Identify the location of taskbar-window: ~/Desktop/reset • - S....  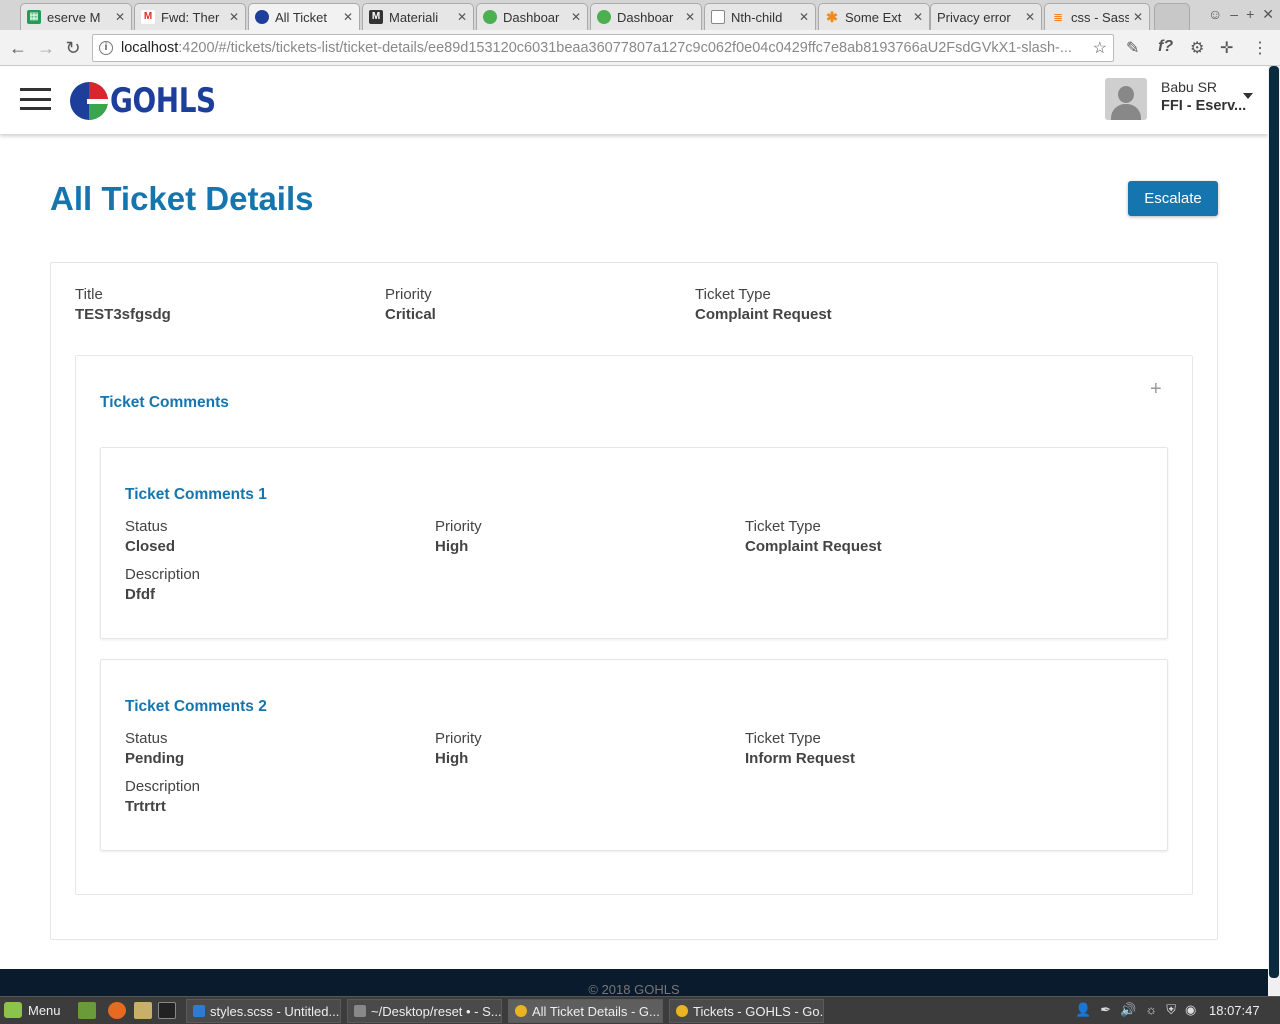
(424, 1011).